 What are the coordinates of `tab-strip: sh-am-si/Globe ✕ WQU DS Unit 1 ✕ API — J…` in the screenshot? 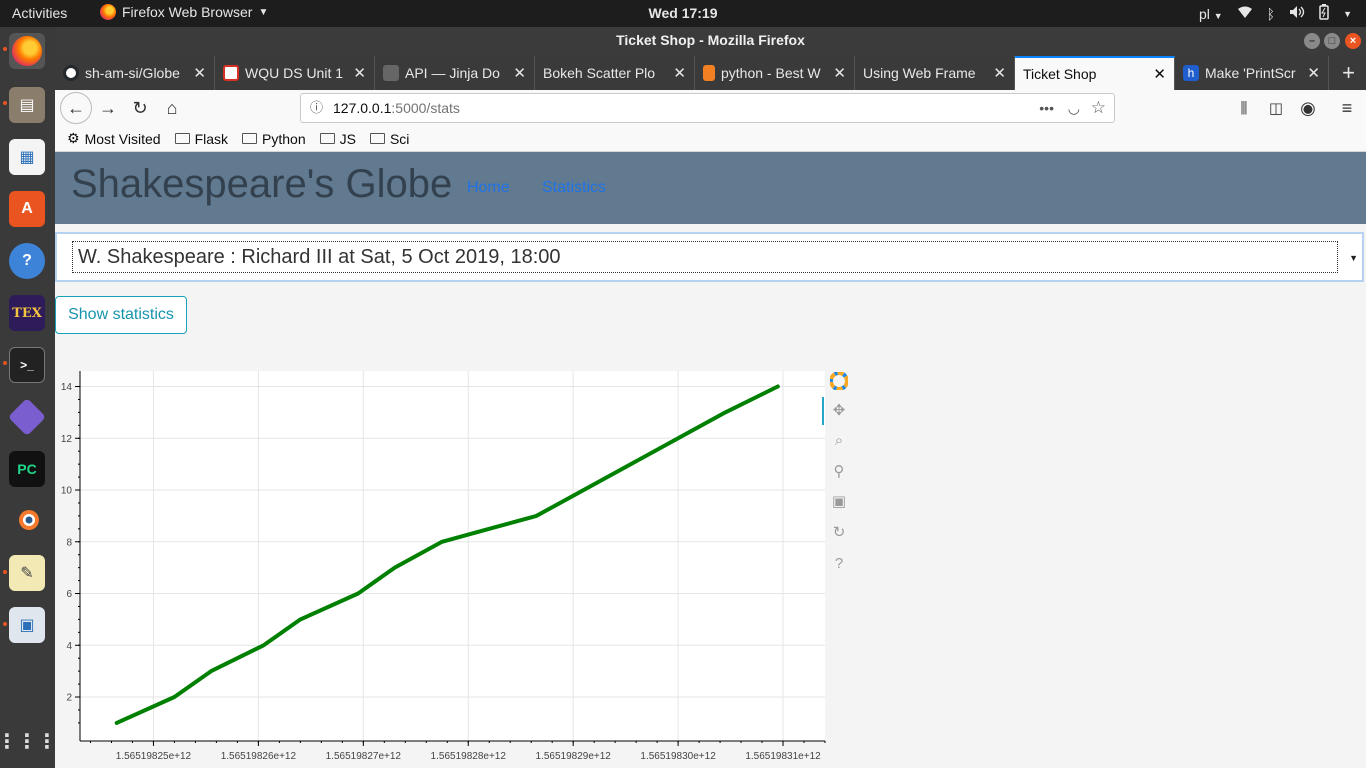 It's located at (710, 72).